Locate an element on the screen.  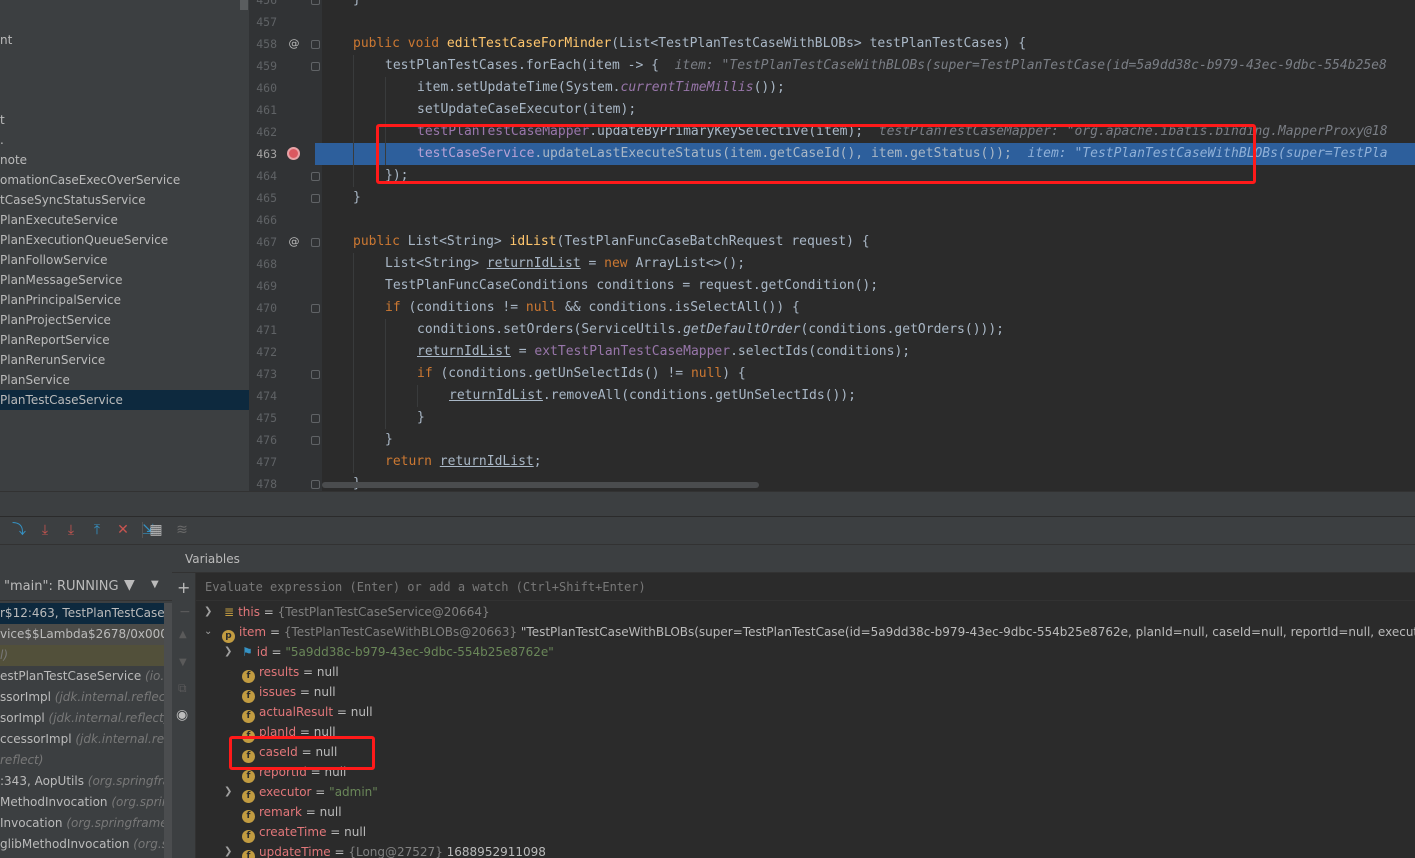
duplicate-icon: ⧉ is located at coordinates (182, 688).